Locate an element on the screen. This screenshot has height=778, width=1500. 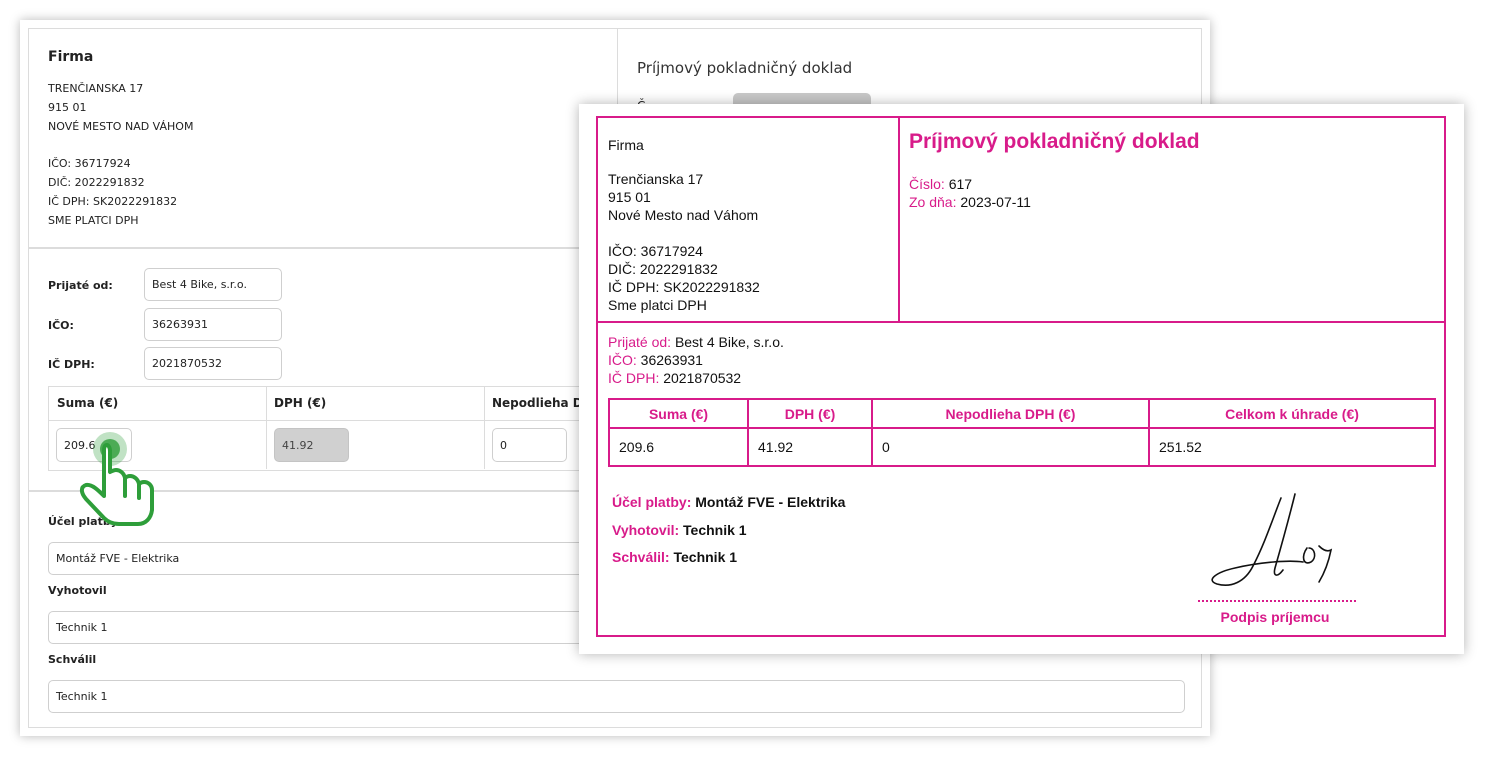
receipt-number: Číslo: 617 is located at coordinates (940, 184).